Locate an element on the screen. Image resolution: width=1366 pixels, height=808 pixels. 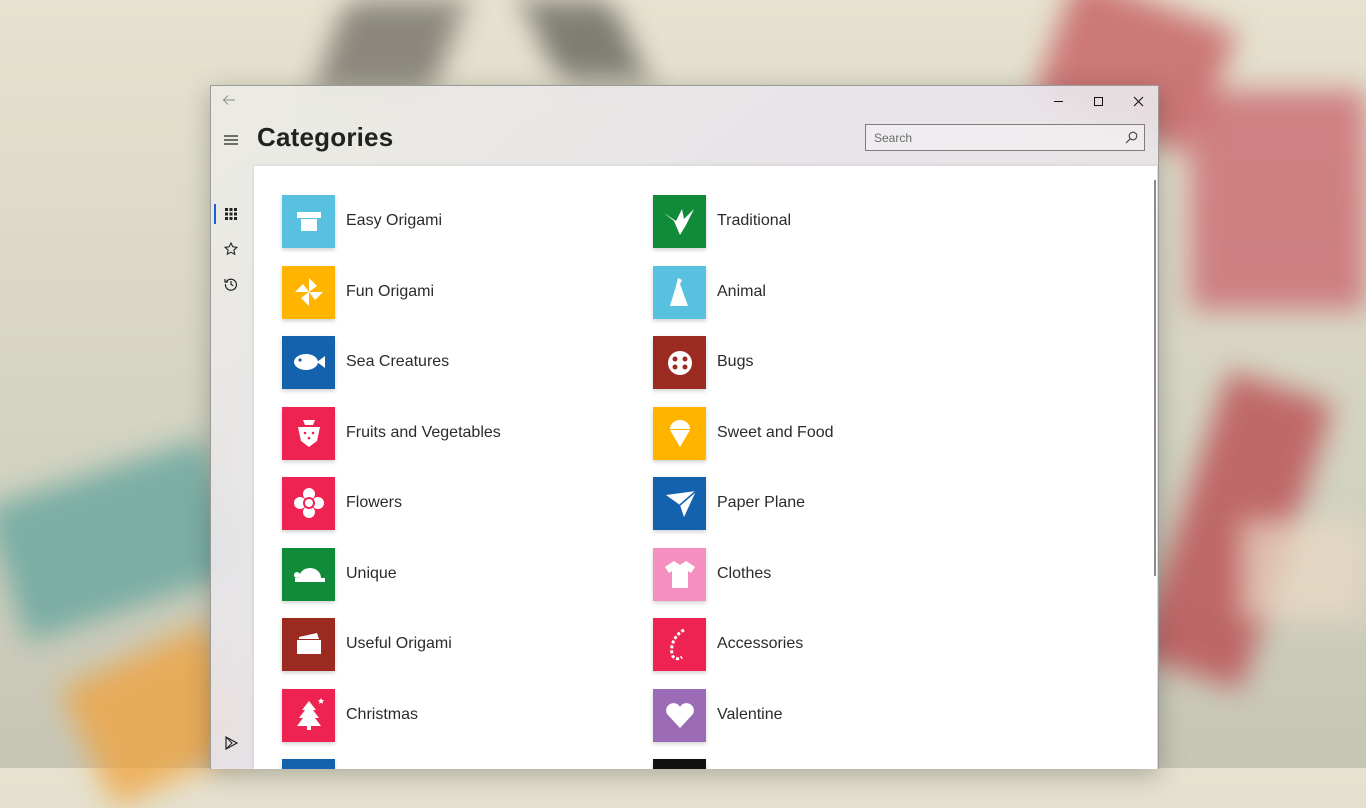
star-icon is located at coordinates (231, 249).